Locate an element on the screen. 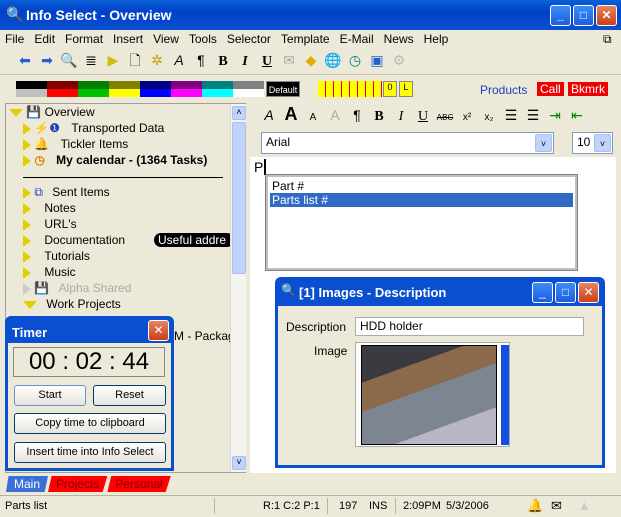 This screenshot has width=621, height=517. tree-item-notes: Notes is located at coordinates (49, 208).